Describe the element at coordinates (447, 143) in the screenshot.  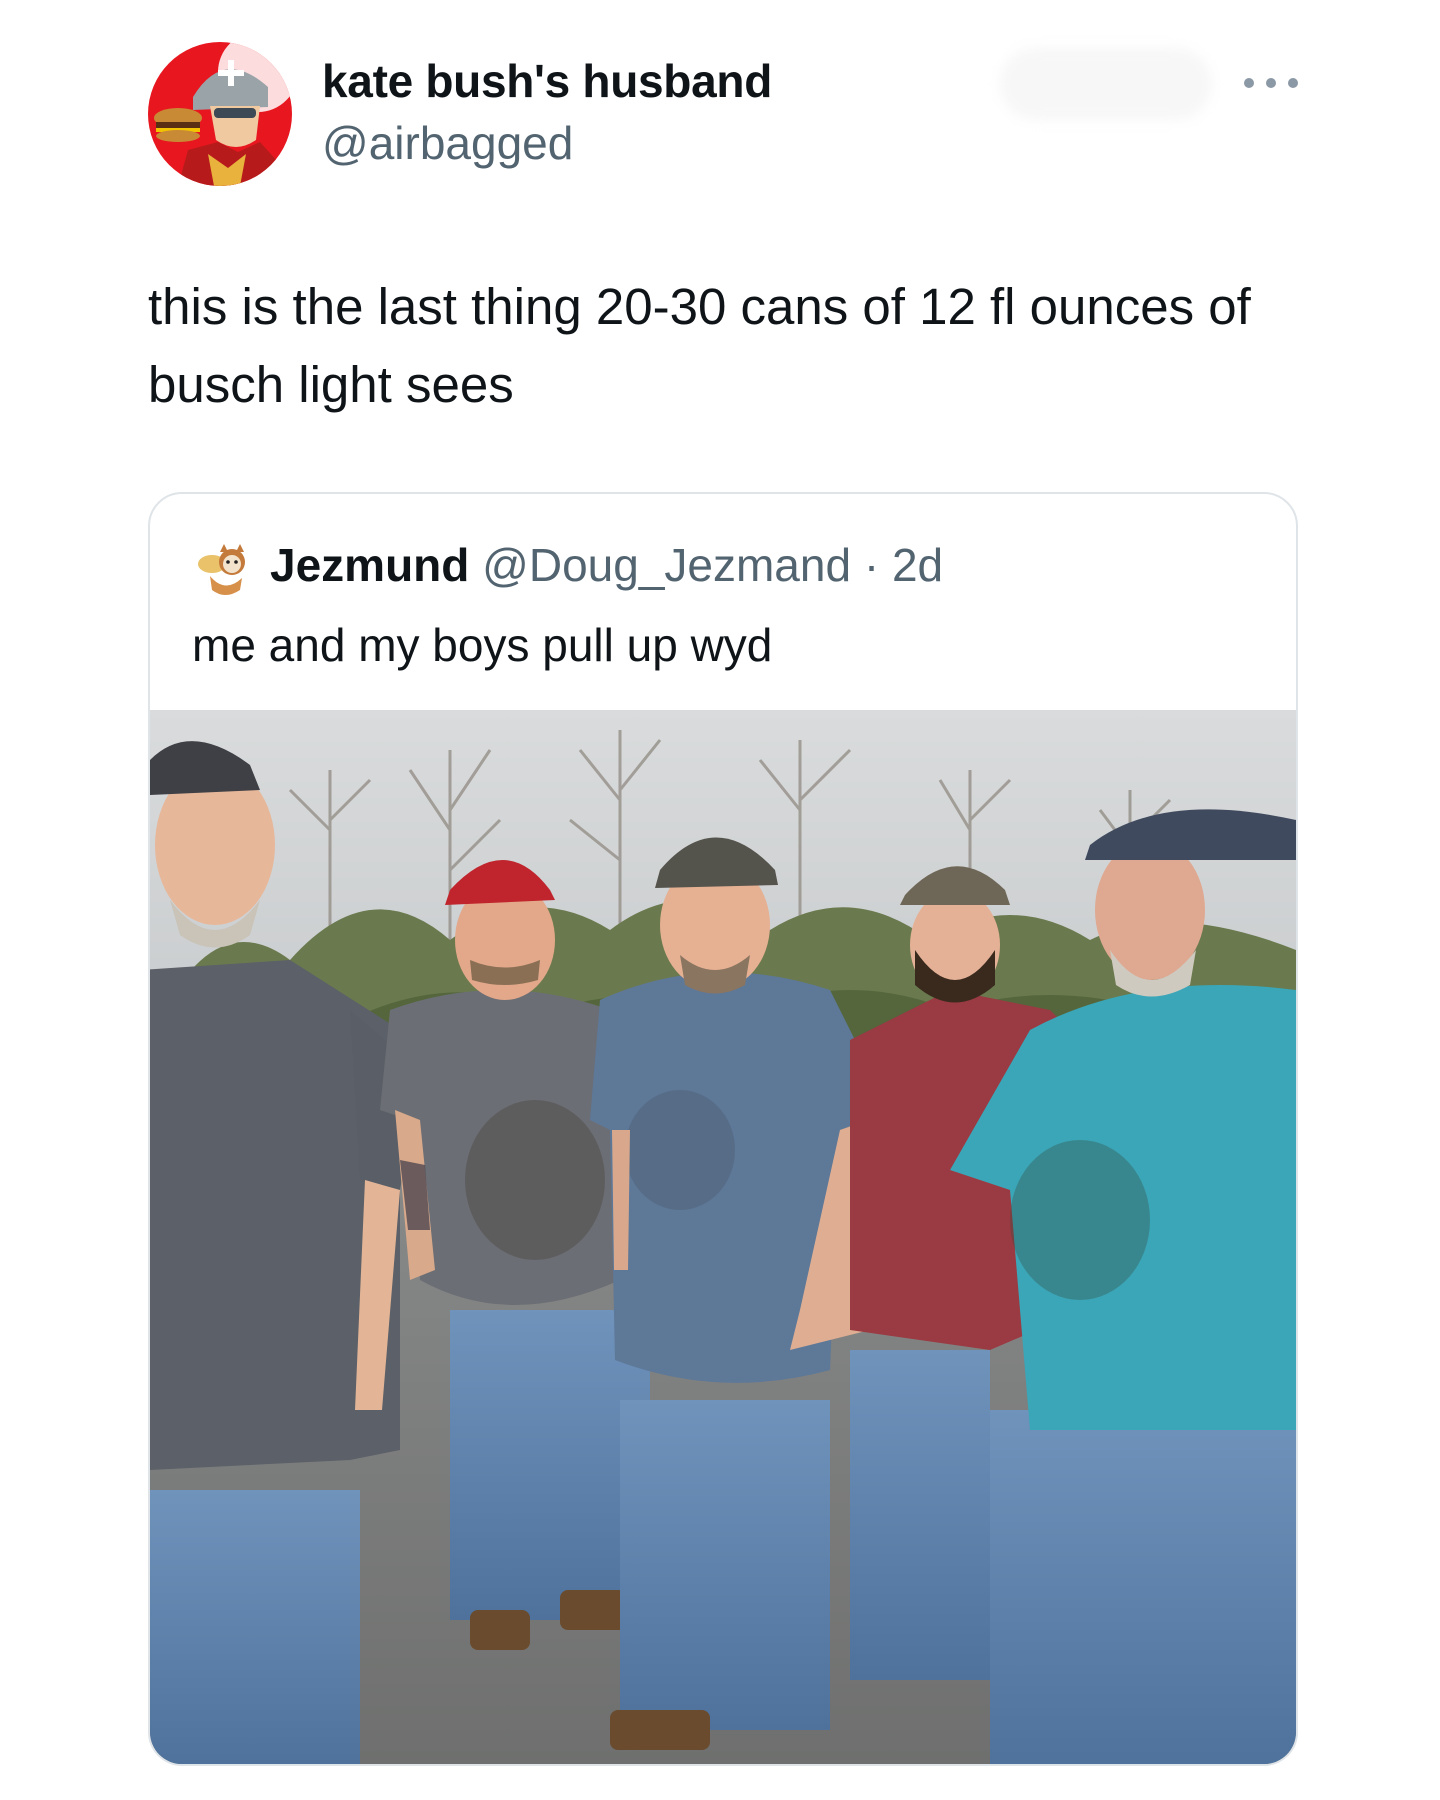
I see `author-handle: @airbagged` at that location.